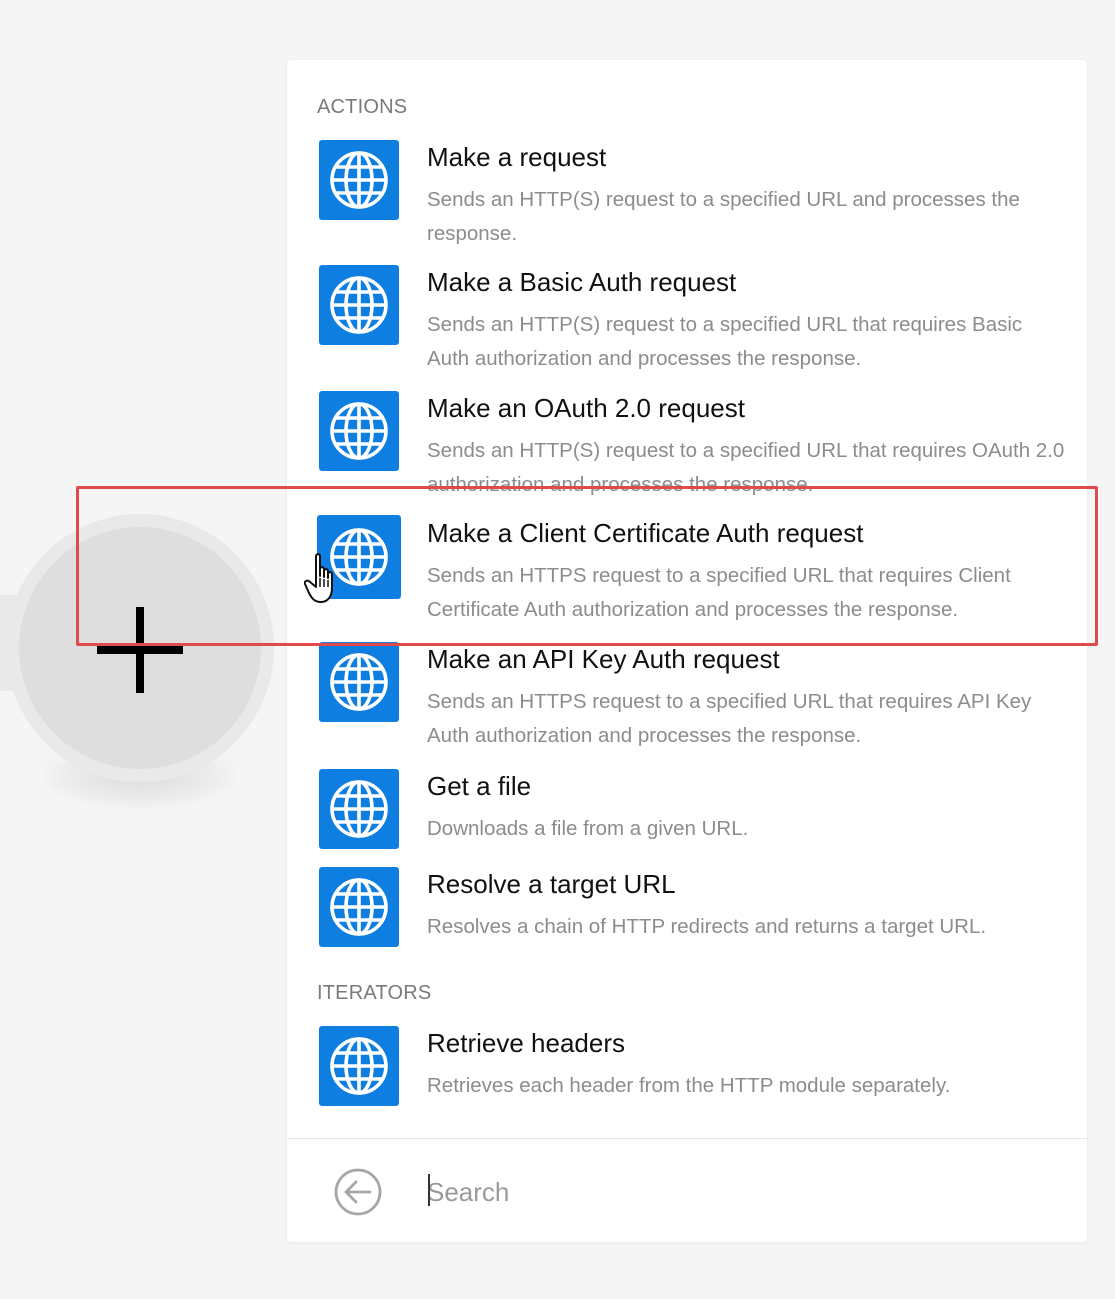 The width and height of the screenshot is (1115, 1299). What do you see at coordinates (429, 1190) in the screenshot?
I see `text-caret` at bounding box center [429, 1190].